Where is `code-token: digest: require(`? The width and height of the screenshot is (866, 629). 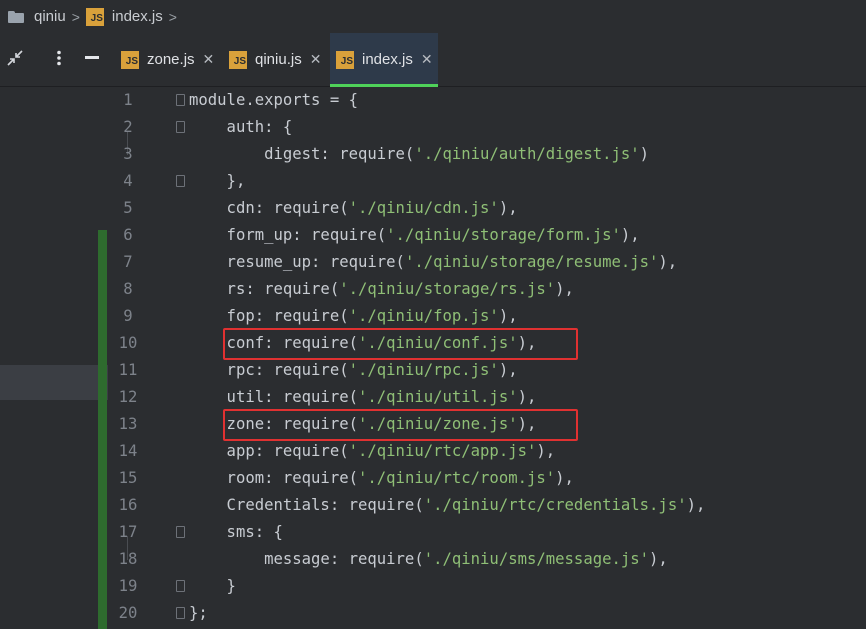
code-token: digest: require( is located at coordinates (302, 154).